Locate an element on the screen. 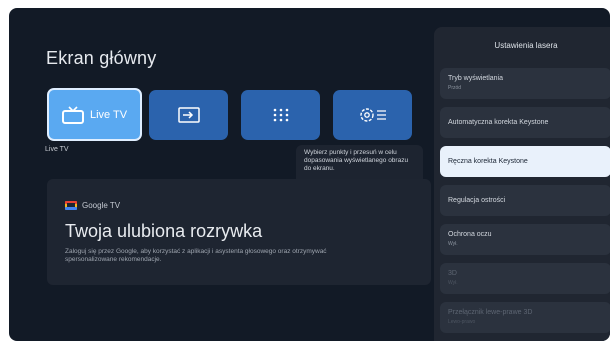  focused-tile-caption: Live TV is located at coordinates (57, 149).